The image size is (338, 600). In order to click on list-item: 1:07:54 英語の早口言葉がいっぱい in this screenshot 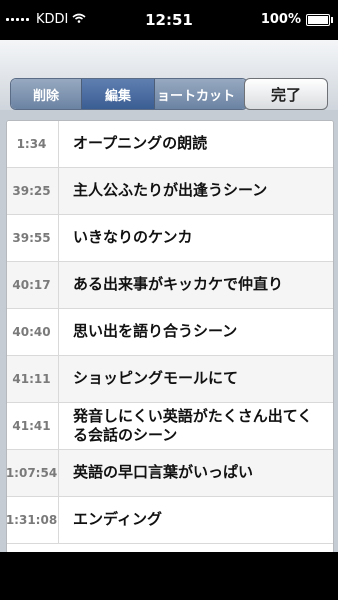, I will do `click(170, 473)`.